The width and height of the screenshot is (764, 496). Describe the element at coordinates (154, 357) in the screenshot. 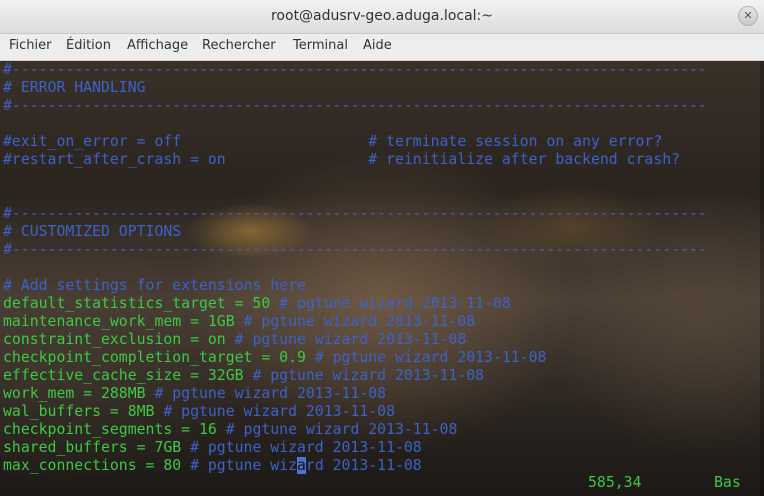

I see `setting-code: checkpoint_completion_target = 0.9` at that location.